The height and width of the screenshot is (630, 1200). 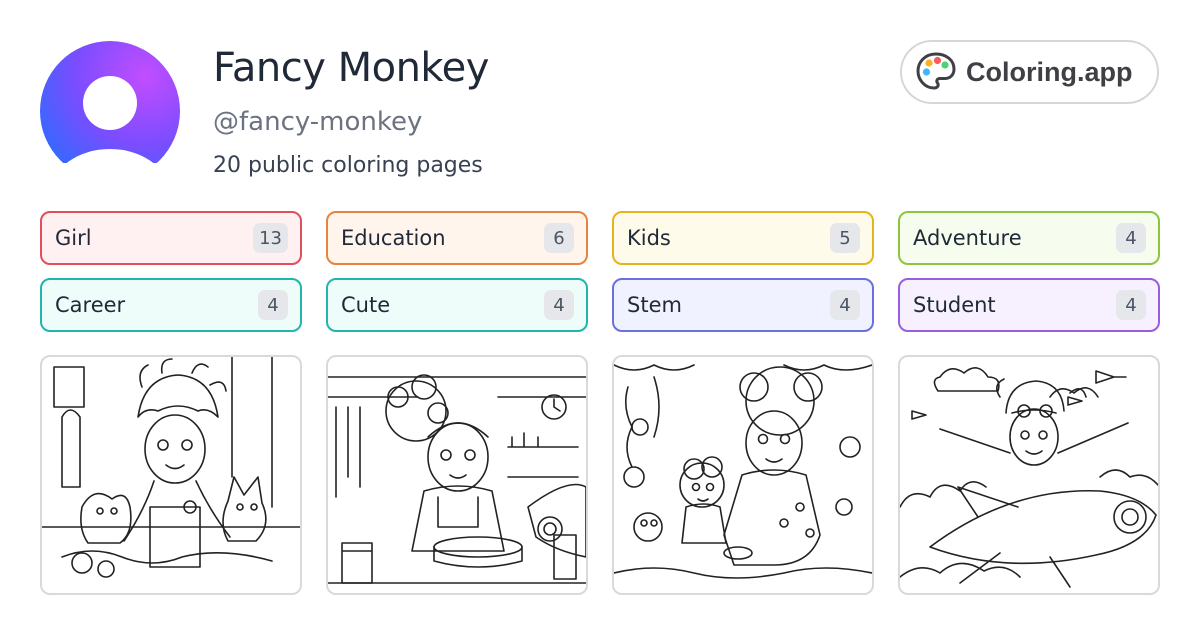 I want to click on tag-label: Stem, so click(x=654, y=305).